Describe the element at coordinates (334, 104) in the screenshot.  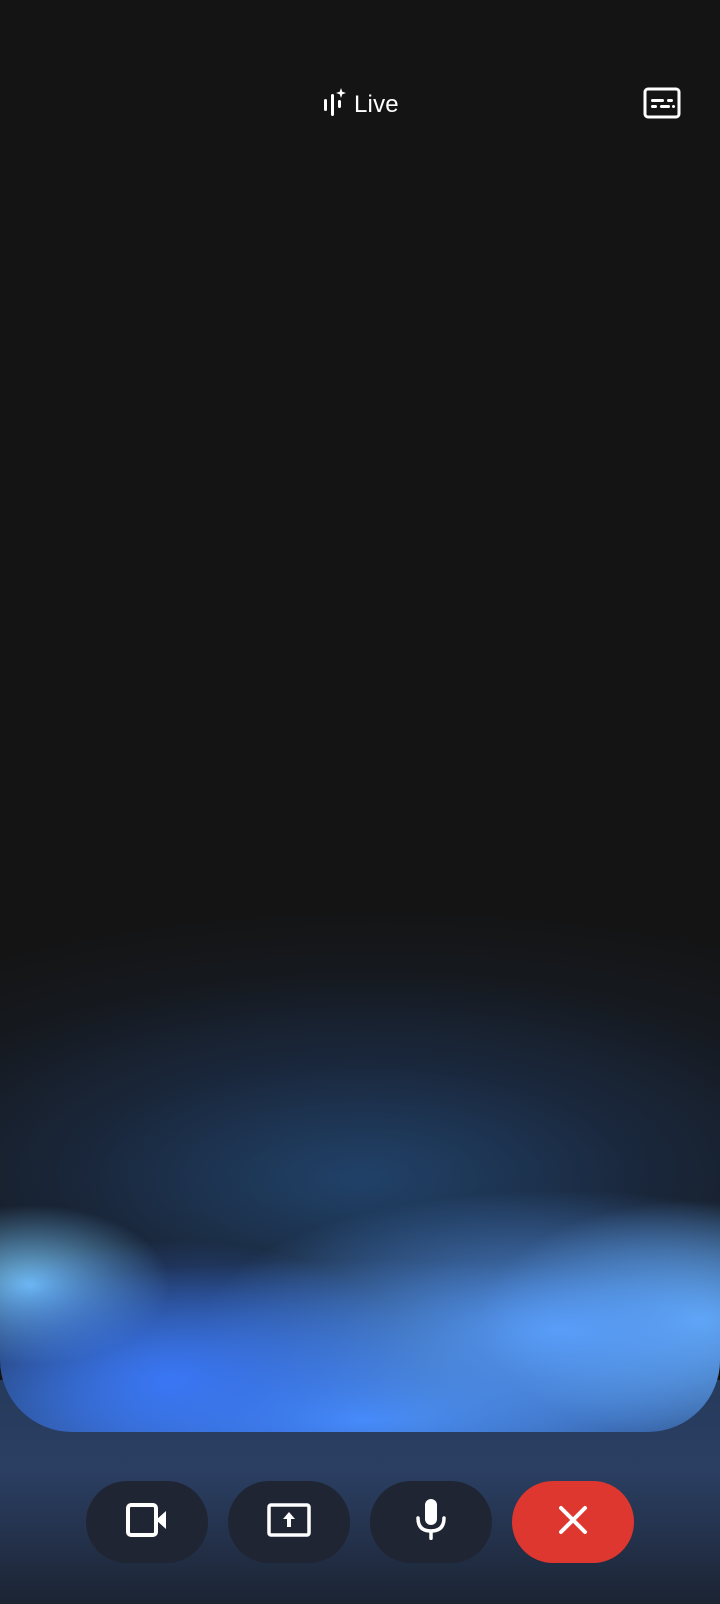
I see `sparkle-waveform-icon` at that location.